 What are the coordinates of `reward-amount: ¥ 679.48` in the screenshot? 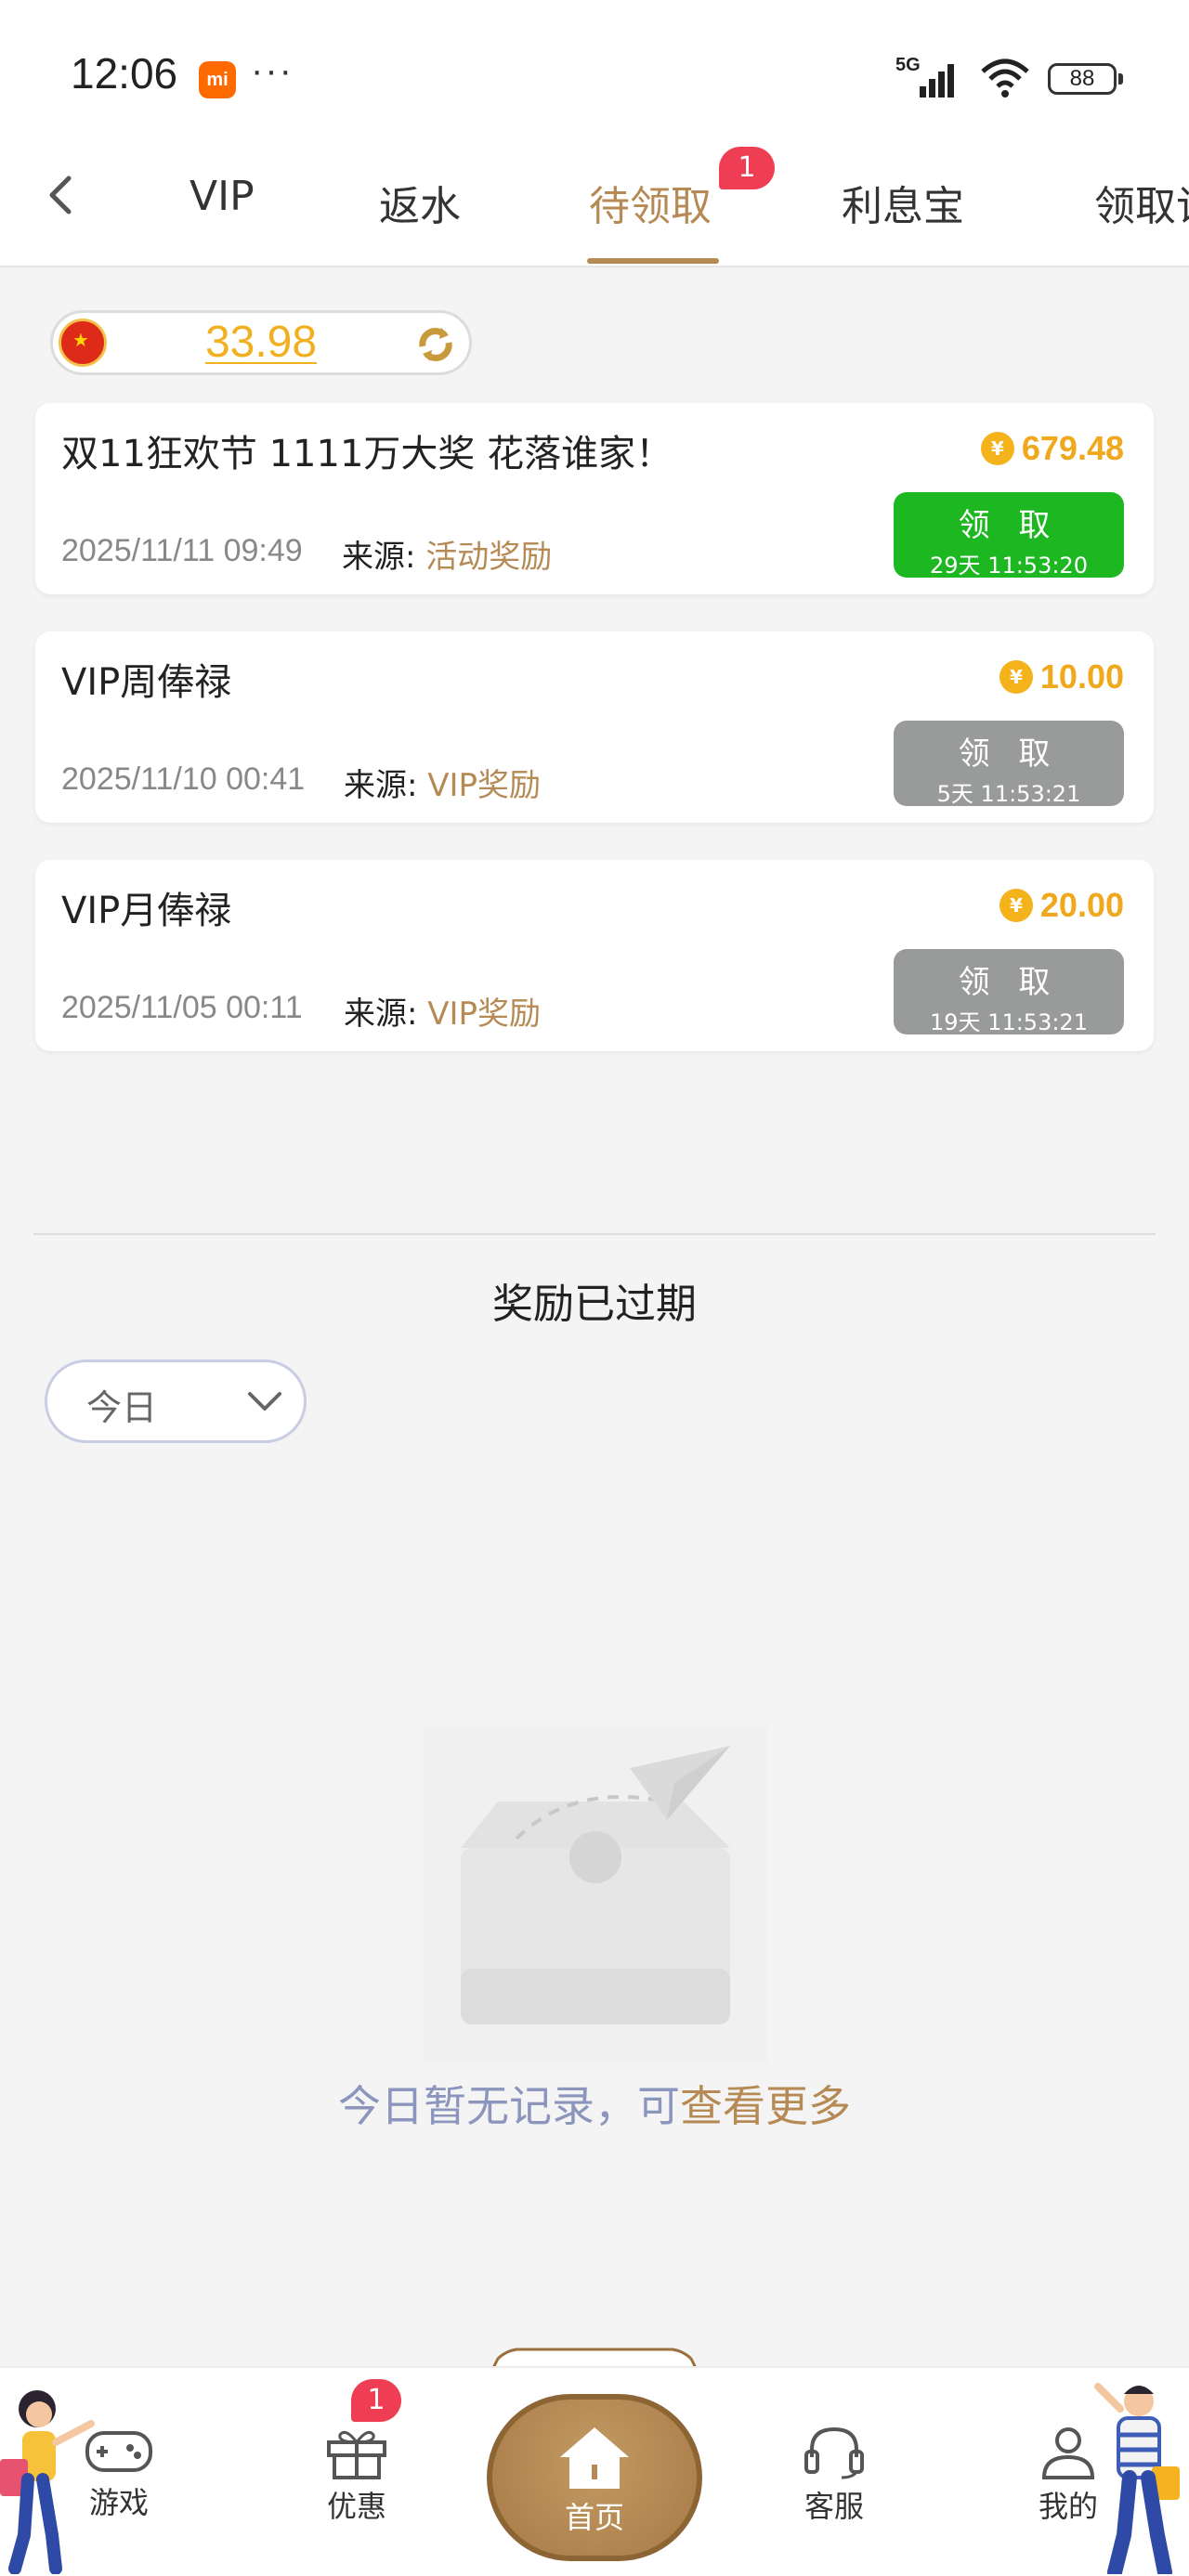 It's located at (1052, 448).